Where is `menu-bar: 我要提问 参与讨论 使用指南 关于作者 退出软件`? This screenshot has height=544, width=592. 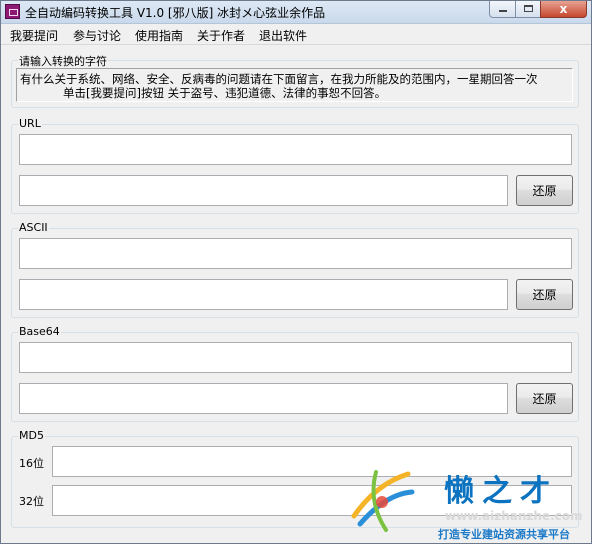 menu-bar: 我要提问 参与讨论 使用指南 关于作者 退出软件 is located at coordinates (296, 34).